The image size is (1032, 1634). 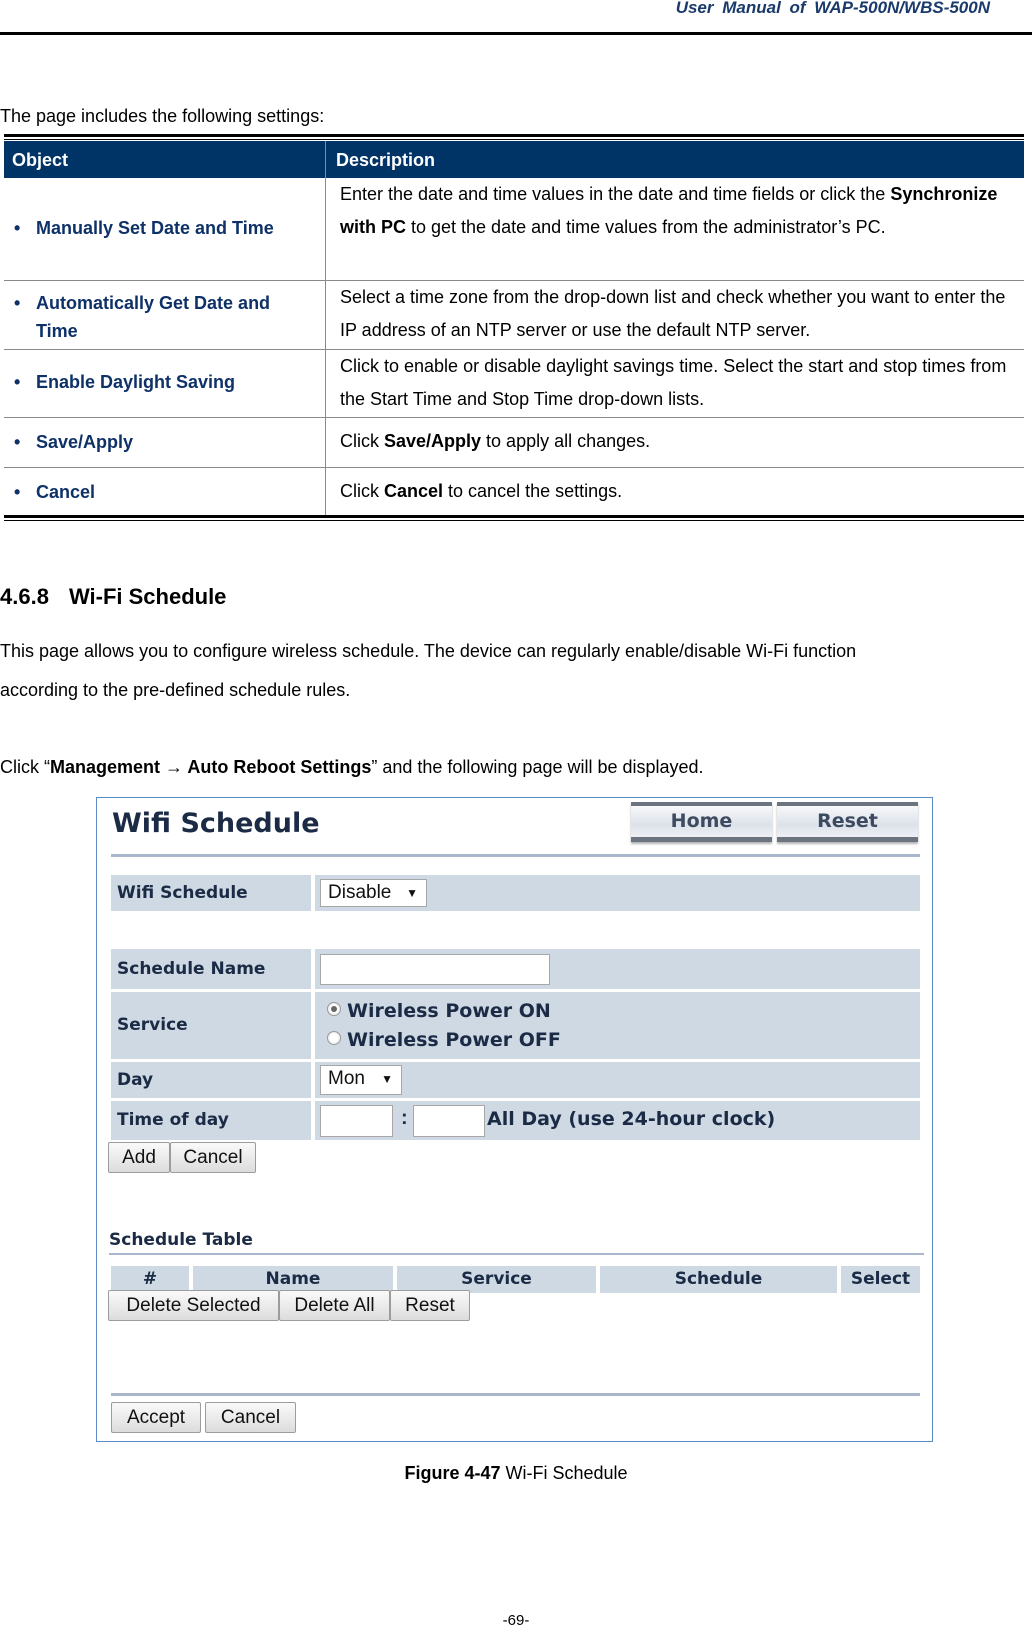 I want to click on schedule-name-label: Schedule Name, so click(x=211, y=969).